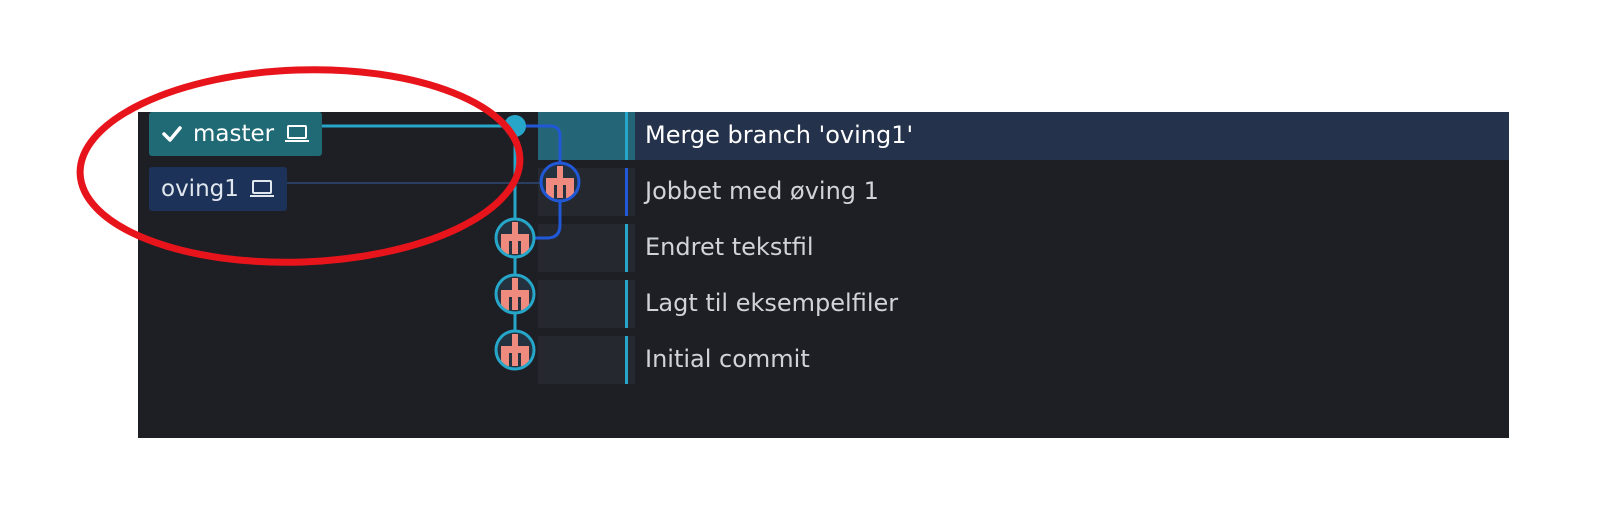 The image size is (1614, 520). I want to click on branch-ref-oving1: oving1, so click(218, 189).